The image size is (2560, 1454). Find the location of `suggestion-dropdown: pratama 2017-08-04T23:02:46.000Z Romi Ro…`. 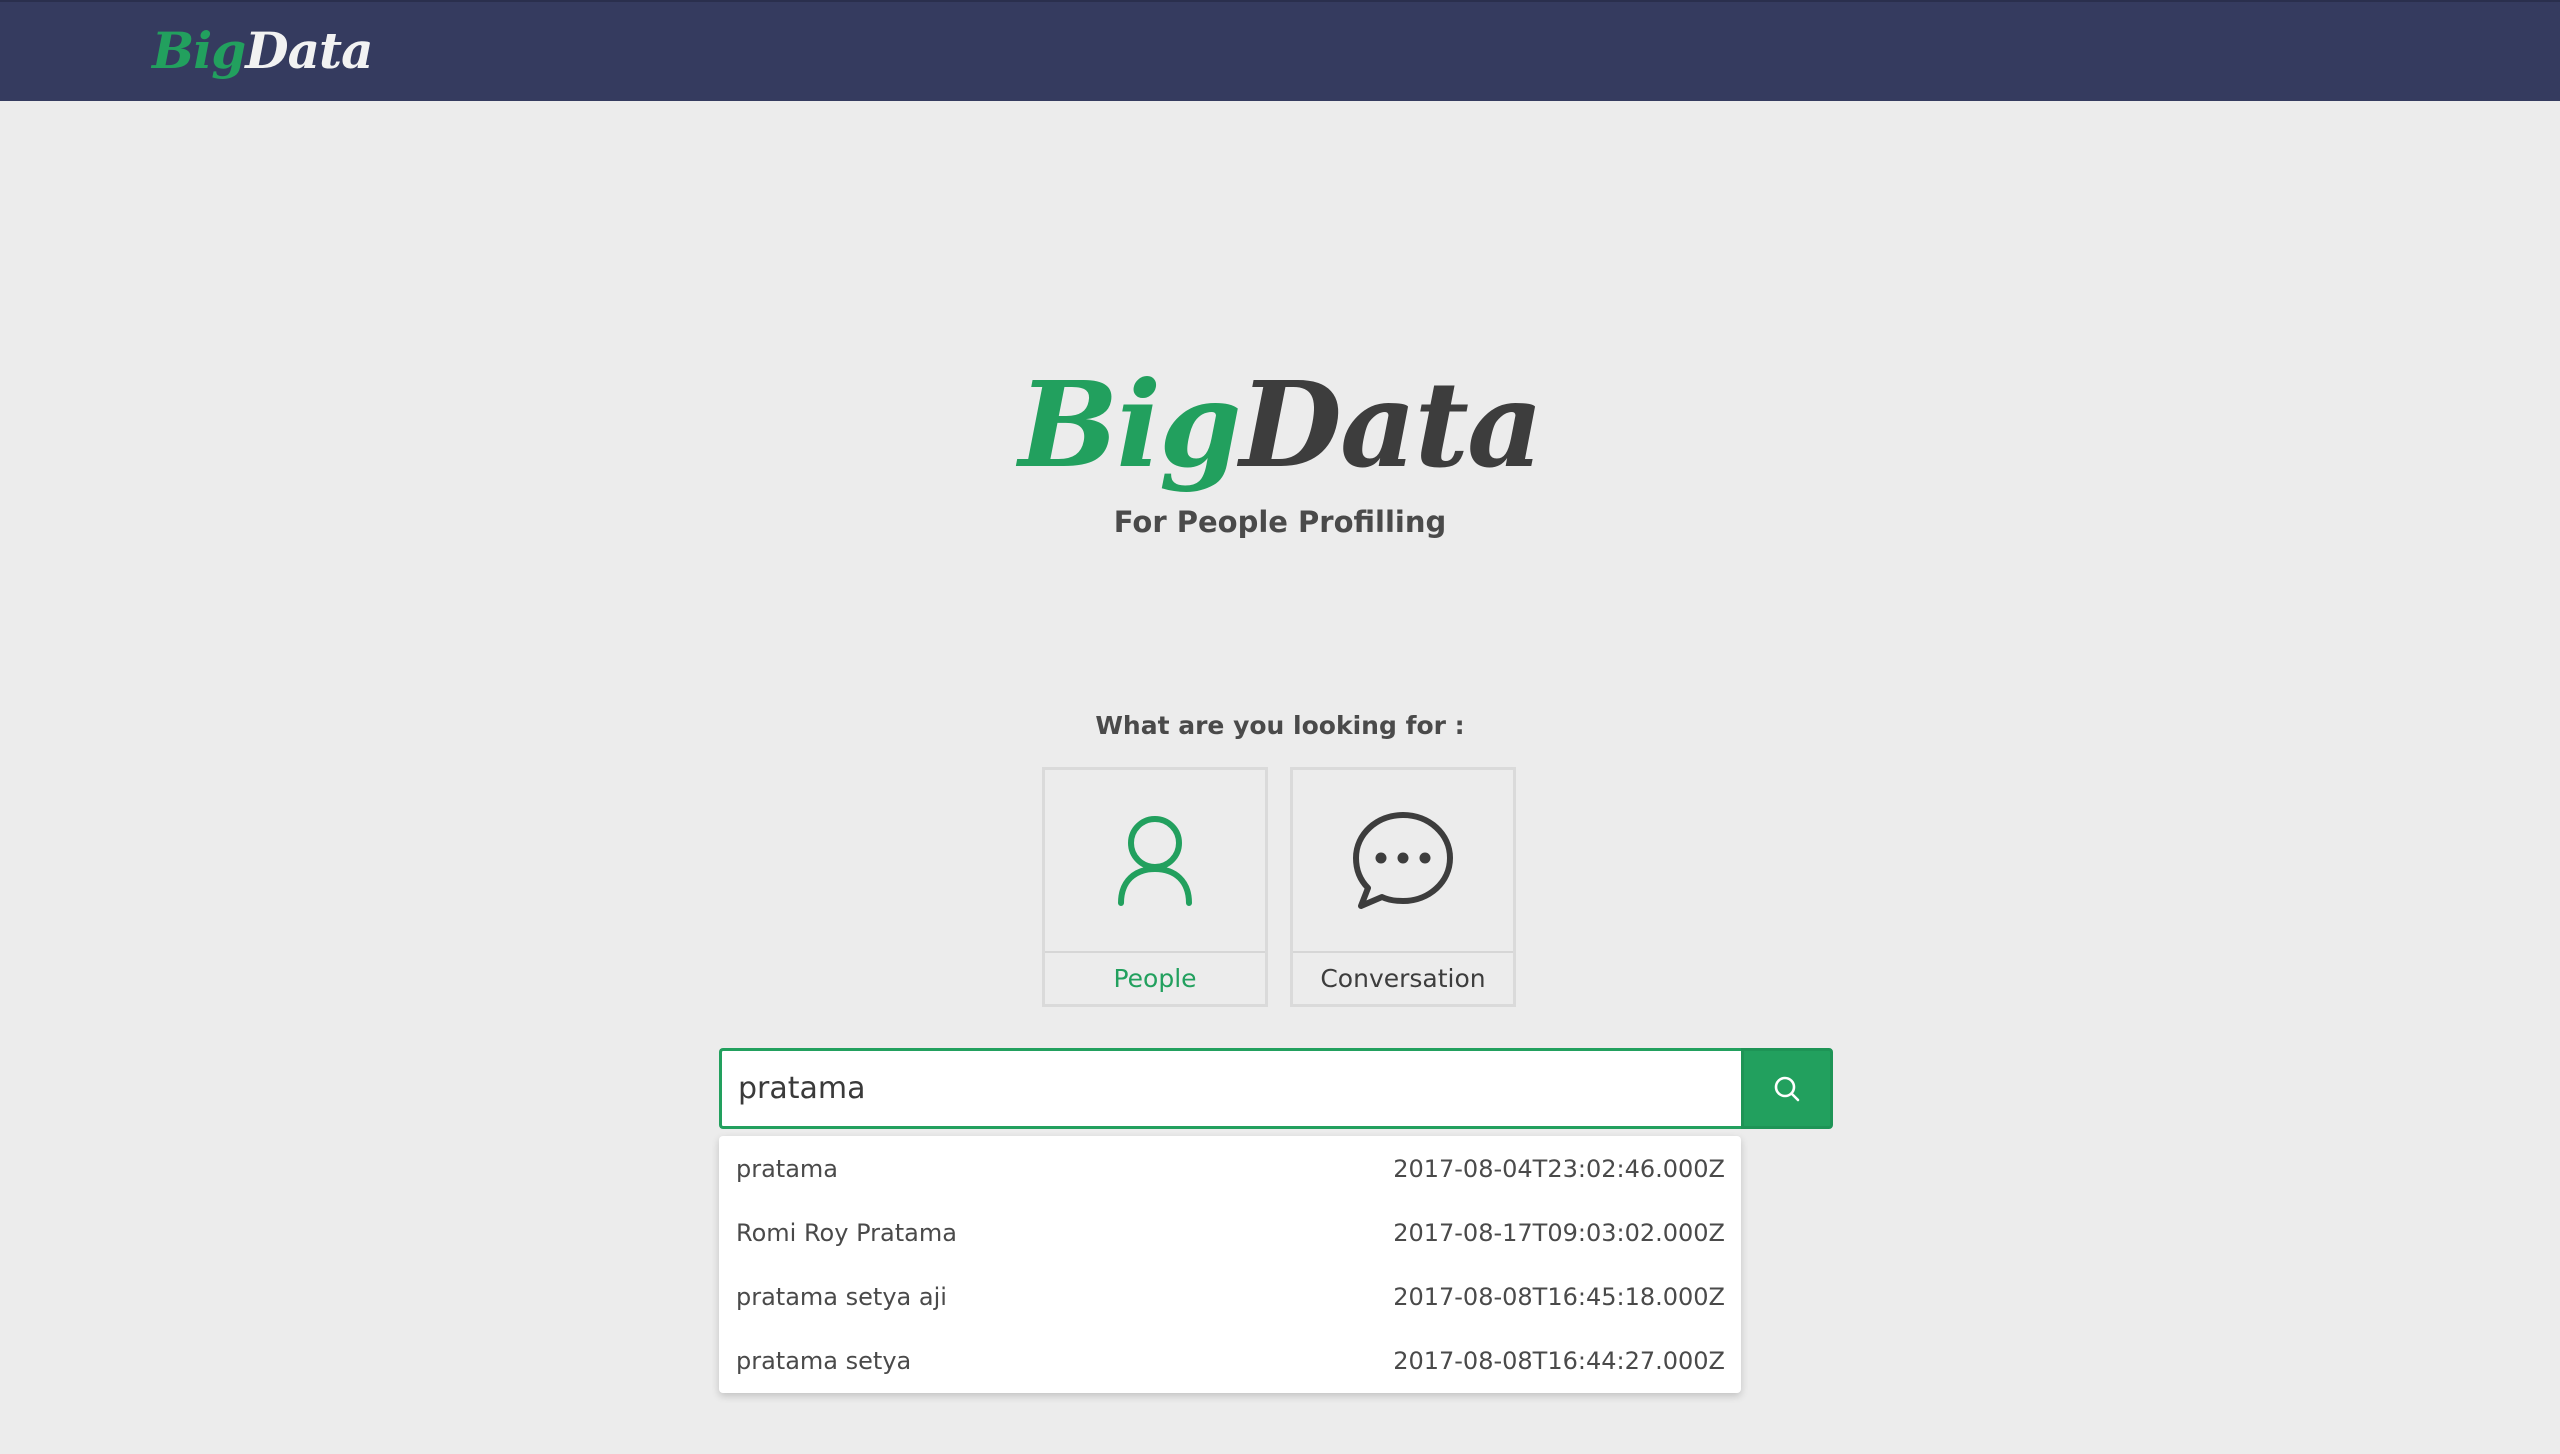

suggestion-dropdown: pratama 2017-08-04T23:02:46.000Z Romi Ro… is located at coordinates (1230, 1264).